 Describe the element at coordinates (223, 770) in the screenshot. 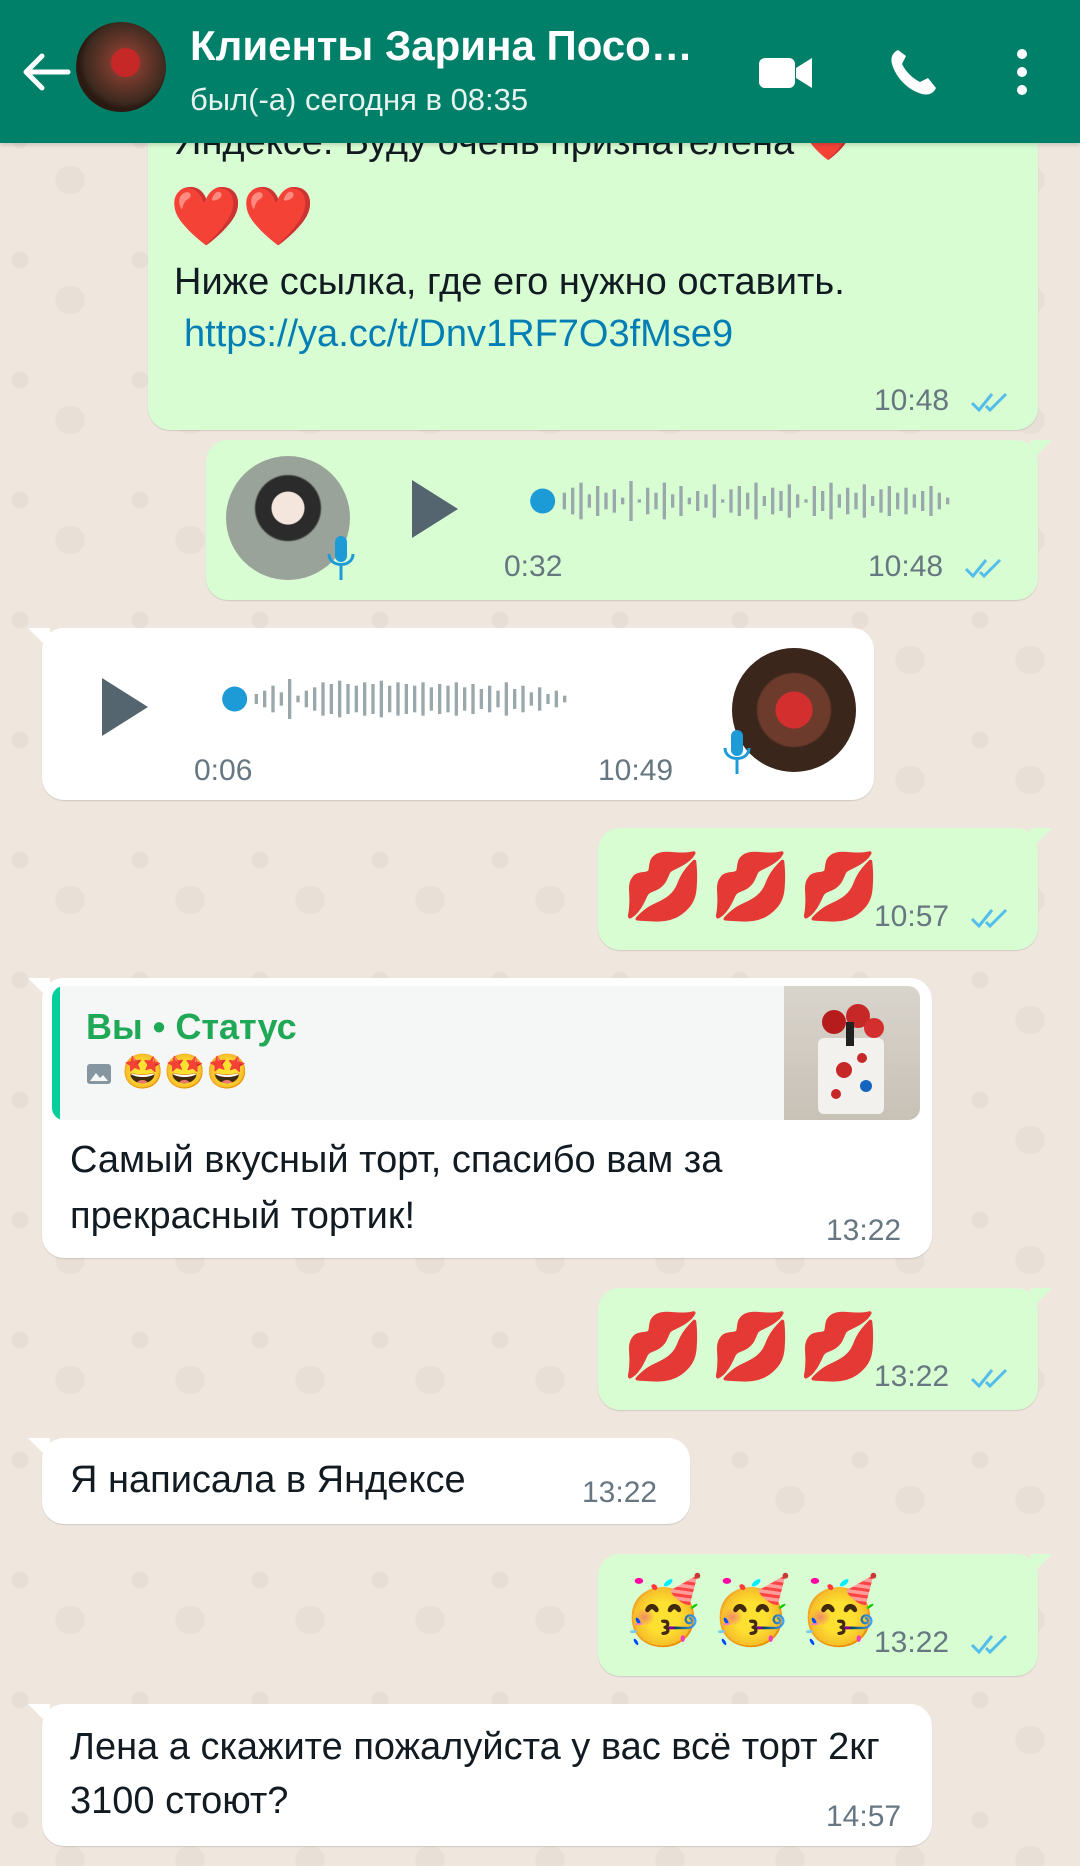

I see `voice-duration: 0:06` at that location.